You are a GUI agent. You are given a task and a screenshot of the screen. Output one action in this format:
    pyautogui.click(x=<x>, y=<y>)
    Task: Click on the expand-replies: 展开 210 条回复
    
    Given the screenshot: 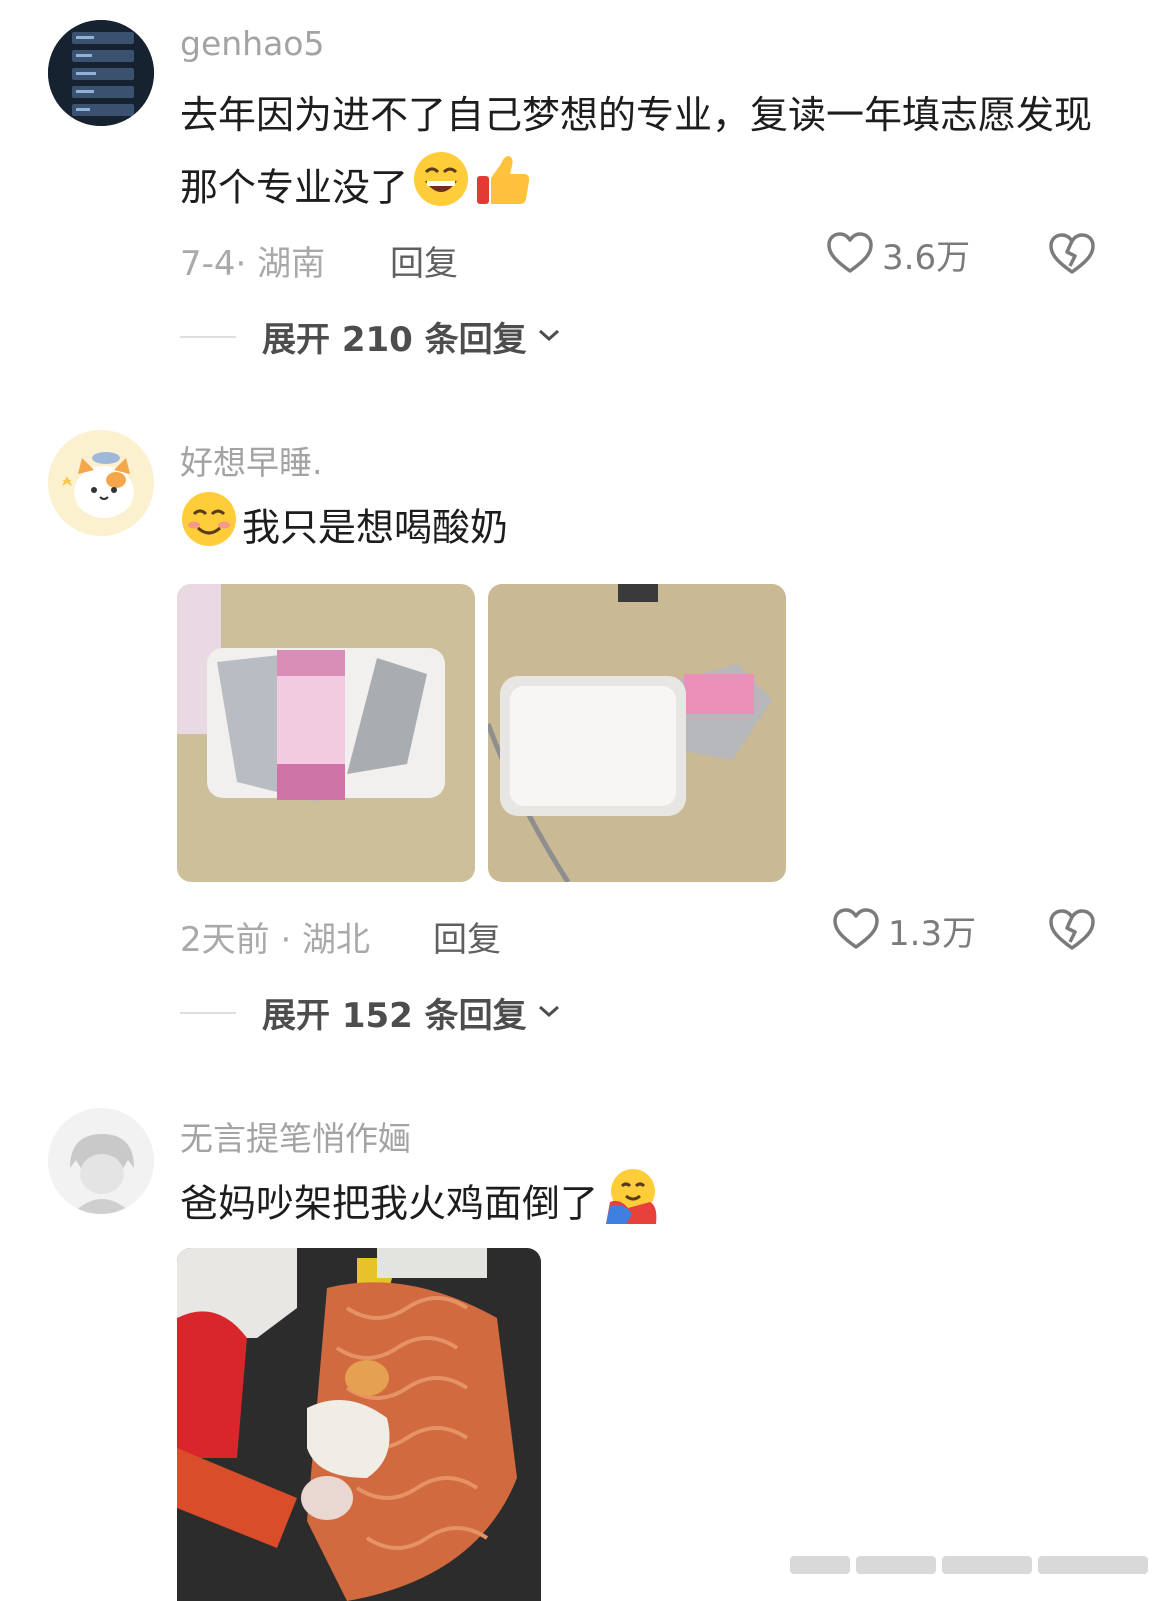 What is the action you would take?
    pyautogui.click(x=370, y=336)
    